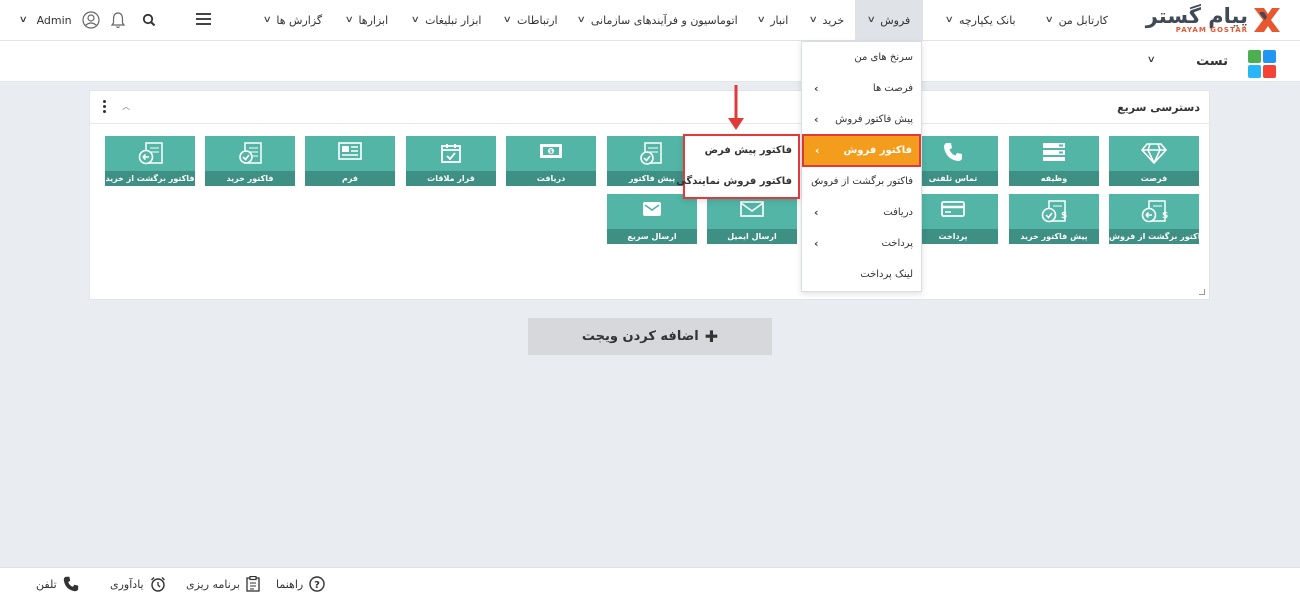  Describe the element at coordinates (651, 153) in the screenshot. I see `proforma-icon` at that location.